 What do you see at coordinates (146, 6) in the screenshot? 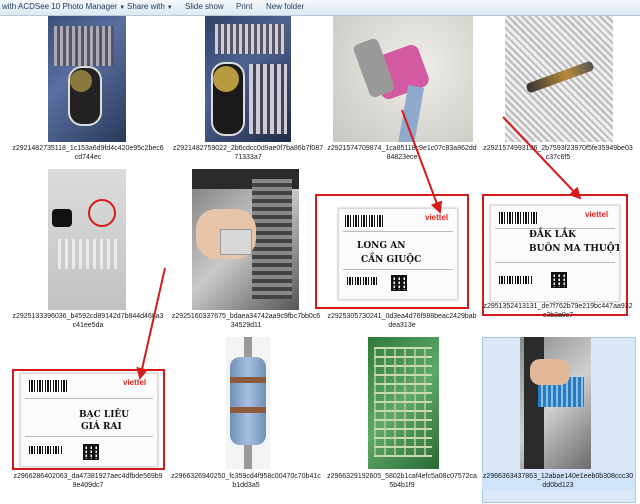
I see `share-with-label: Share with` at bounding box center [146, 6].